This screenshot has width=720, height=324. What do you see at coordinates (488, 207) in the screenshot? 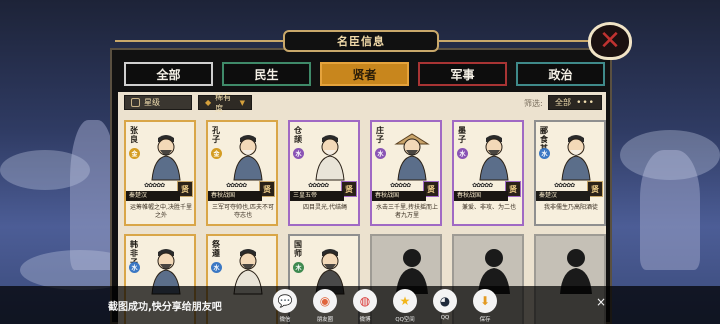
I see `minister-motto: 兼爱、非攻、为二也` at bounding box center [488, 207].